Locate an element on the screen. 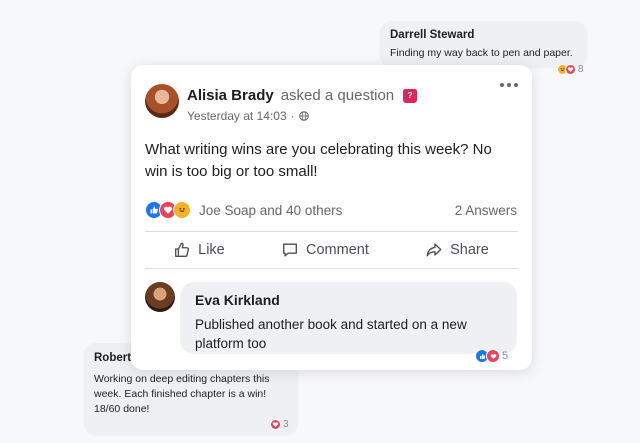 This screenshot has width=640, height=443. post-header: Alisia Brady asked a question ? is located at coordinates (302, 95).